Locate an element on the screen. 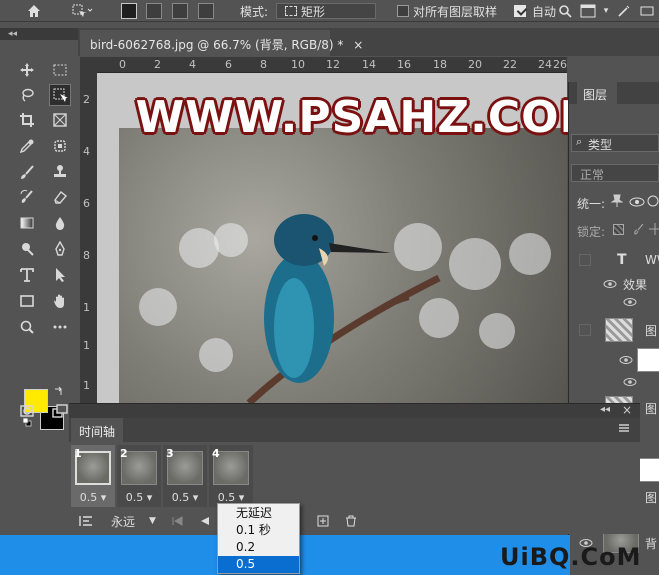 This screenshot has height=575, width=659. clone-stamp-tool-icon is located at coordinates (60, 172).